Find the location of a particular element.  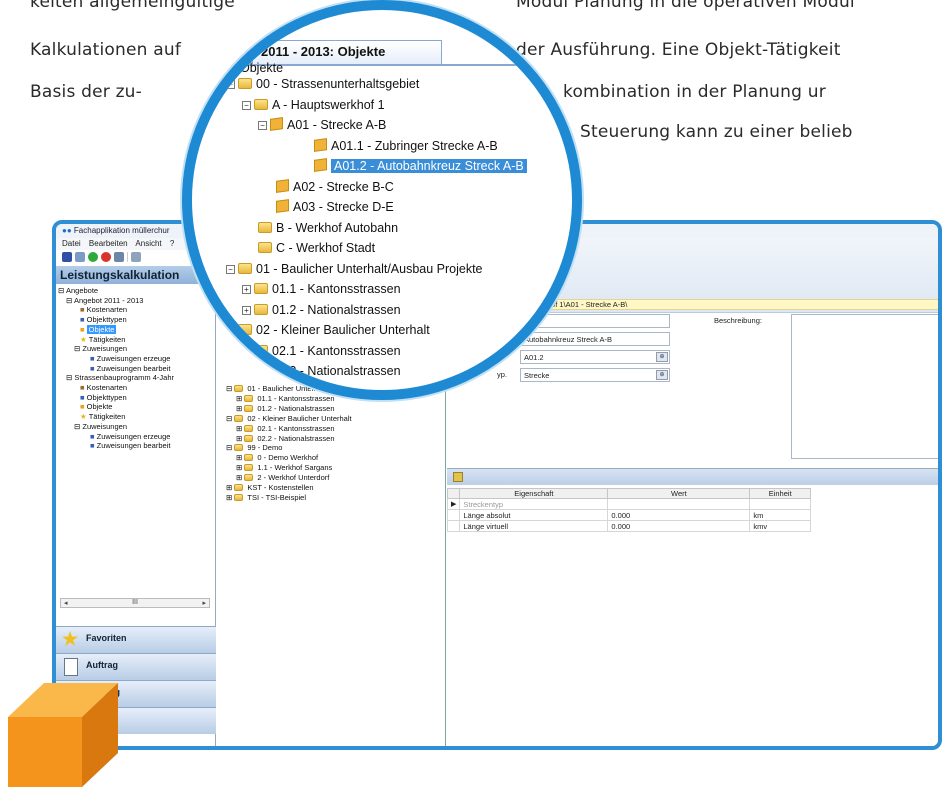

tree-node: ⊞ 0 - Demo Werkhof is located at coordinates (289, 458).